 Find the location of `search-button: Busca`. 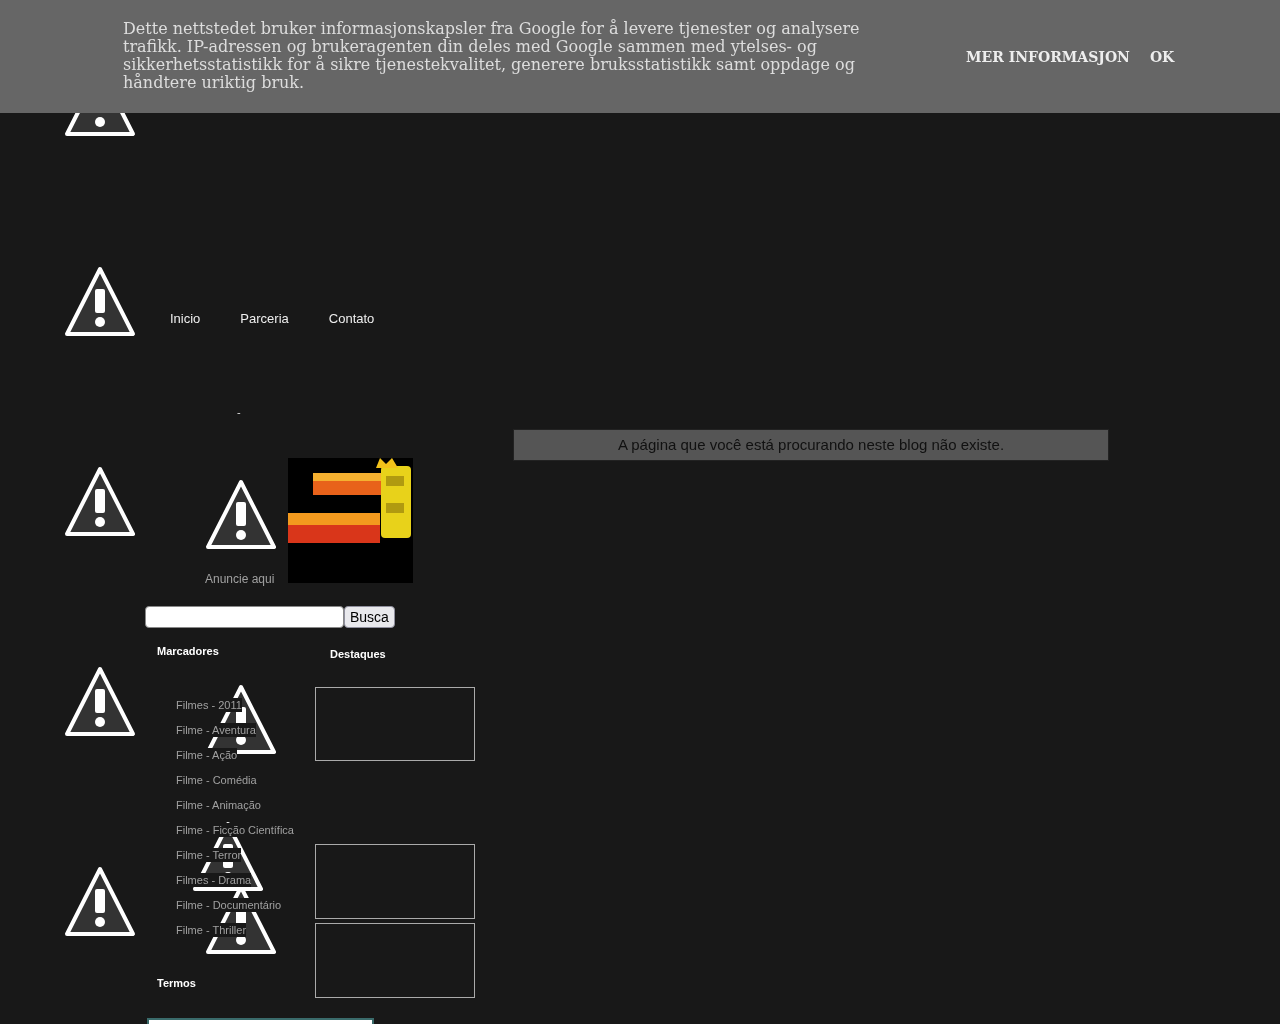

search-button: Busca is located at coordinates (369, 616).